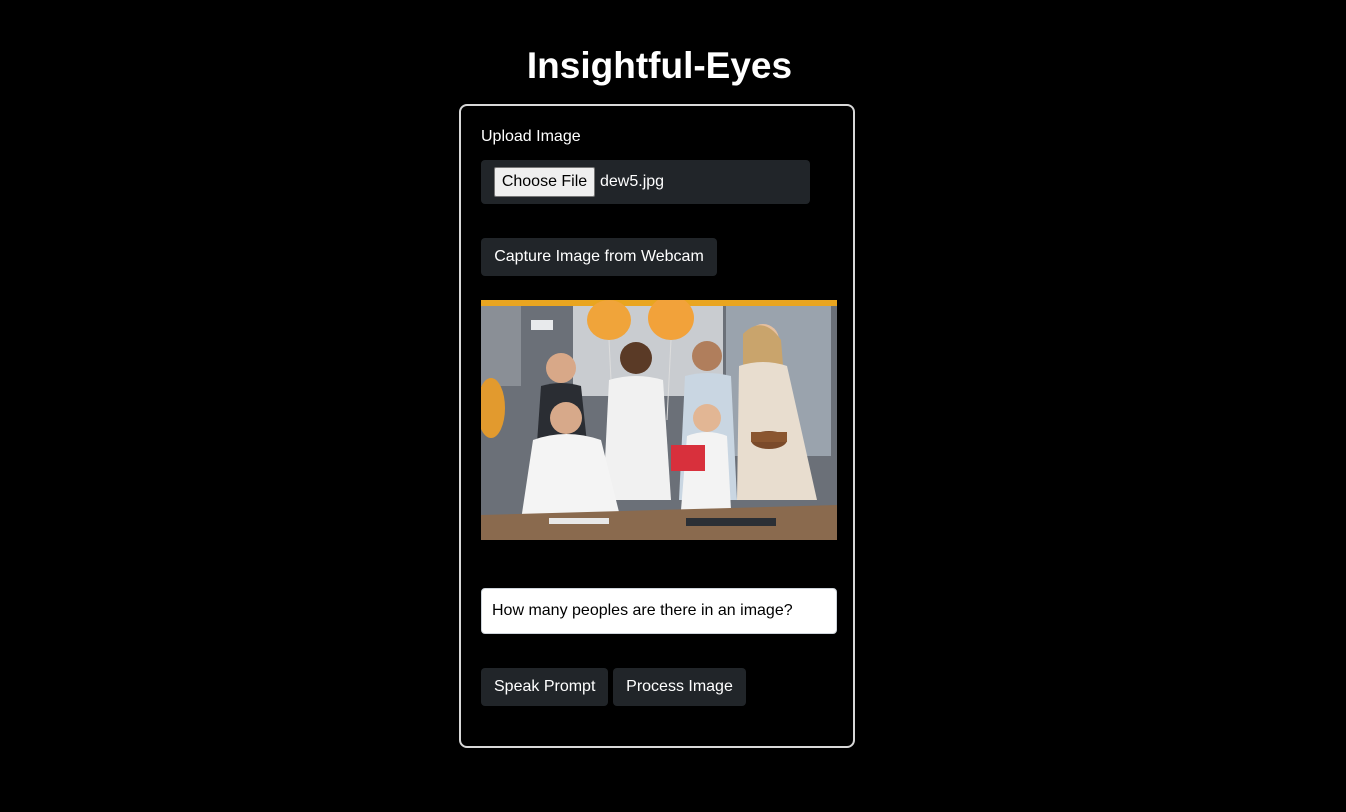  I want to click on image-preview, so click(659, 420).